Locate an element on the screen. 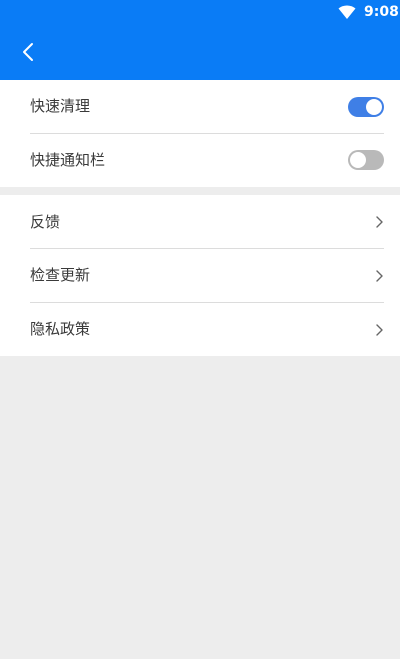 The width and height of the screenshot is (400, 659). back-button is located at coordinates (28, 52).